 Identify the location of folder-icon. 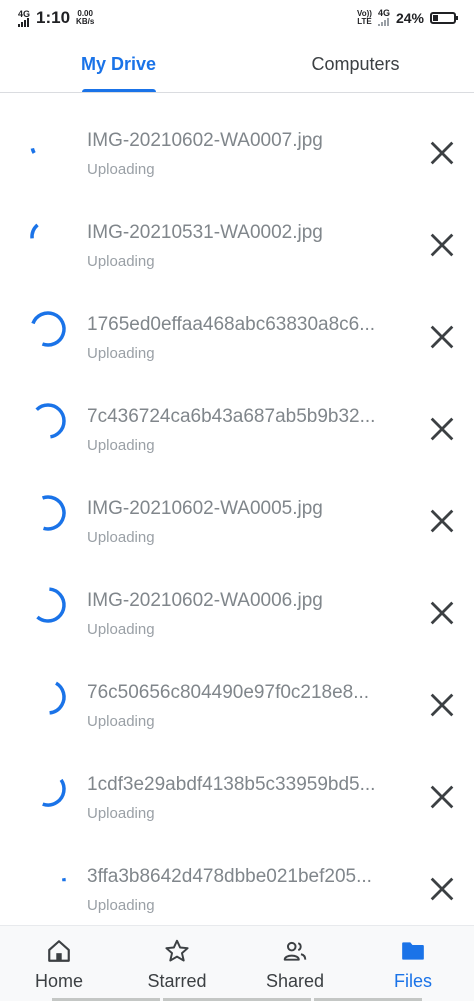
(413, 951).